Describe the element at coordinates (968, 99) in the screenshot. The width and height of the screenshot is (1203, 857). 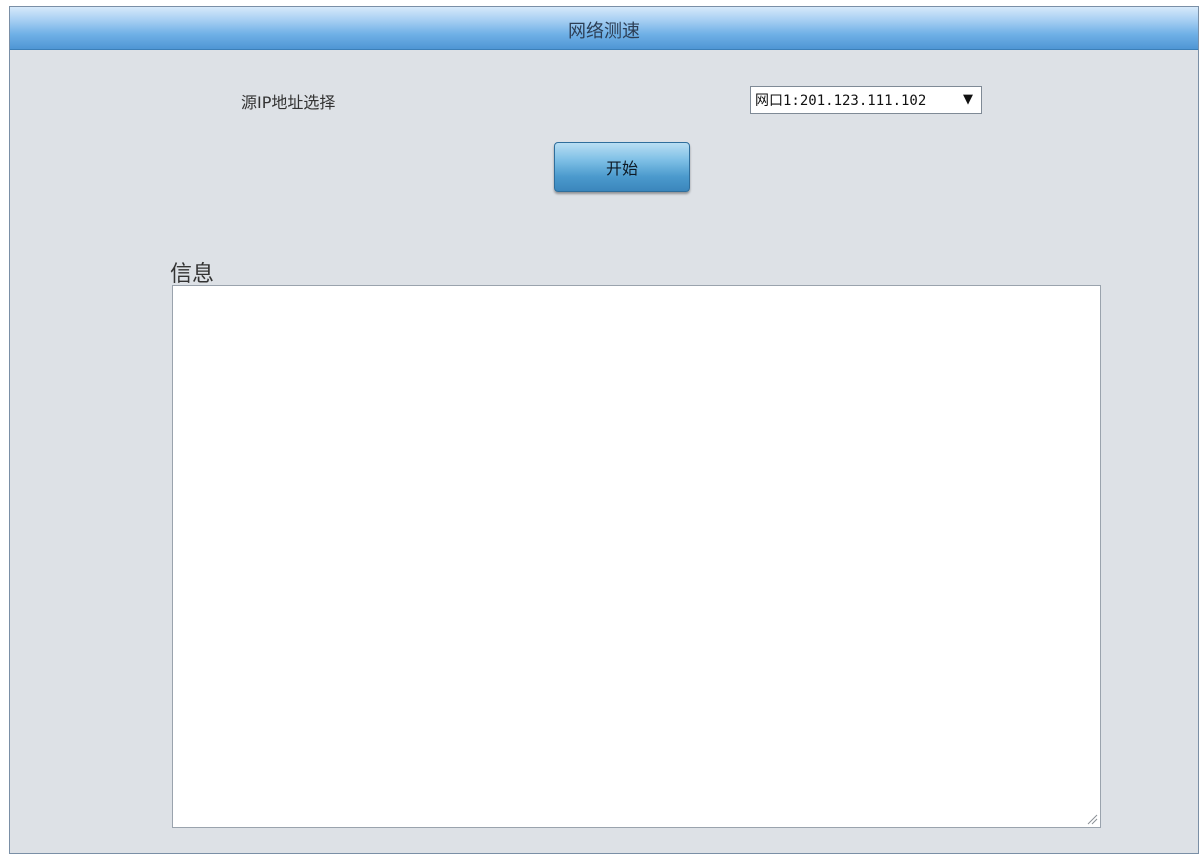
I see `dropdown-arrow-icon: ▼` at that location.